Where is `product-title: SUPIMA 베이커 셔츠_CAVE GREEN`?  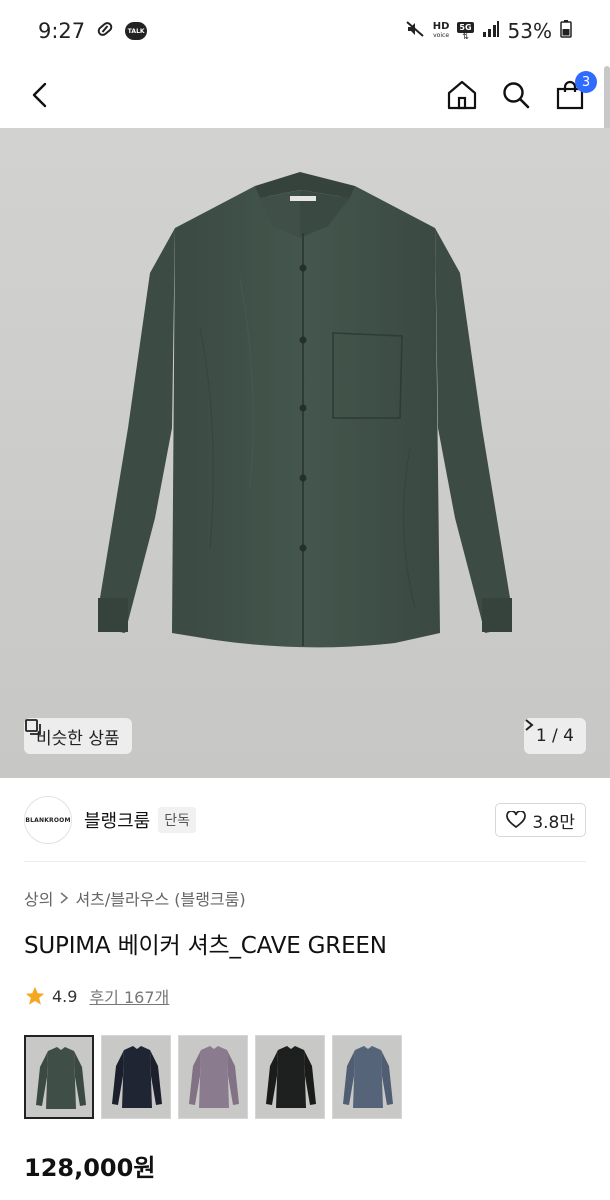 product-title: SUPIMA 베이커 셔츠_CAVE GREEN is located at coordinates (205, 946).